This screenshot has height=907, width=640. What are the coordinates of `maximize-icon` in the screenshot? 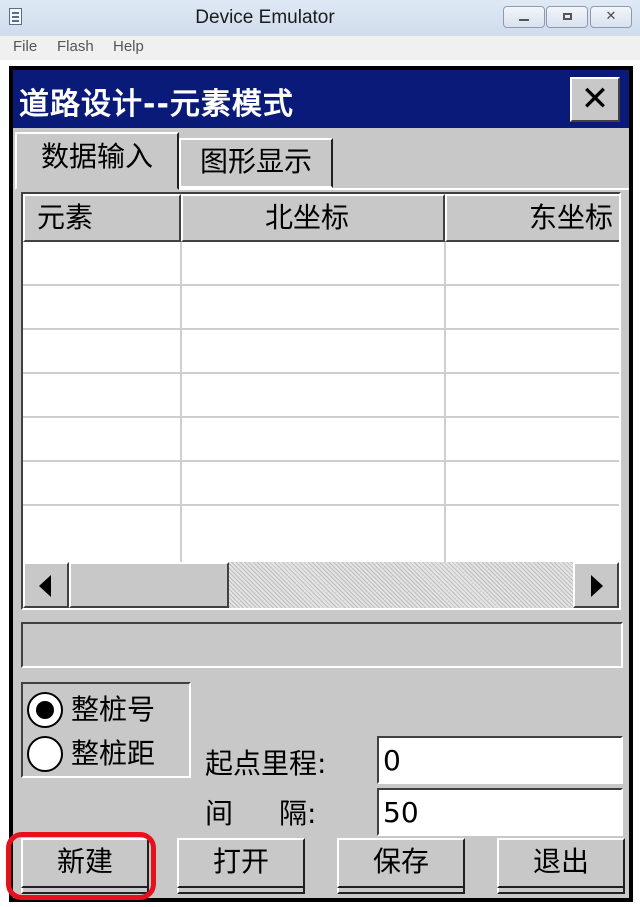 It's located at (567, 16).